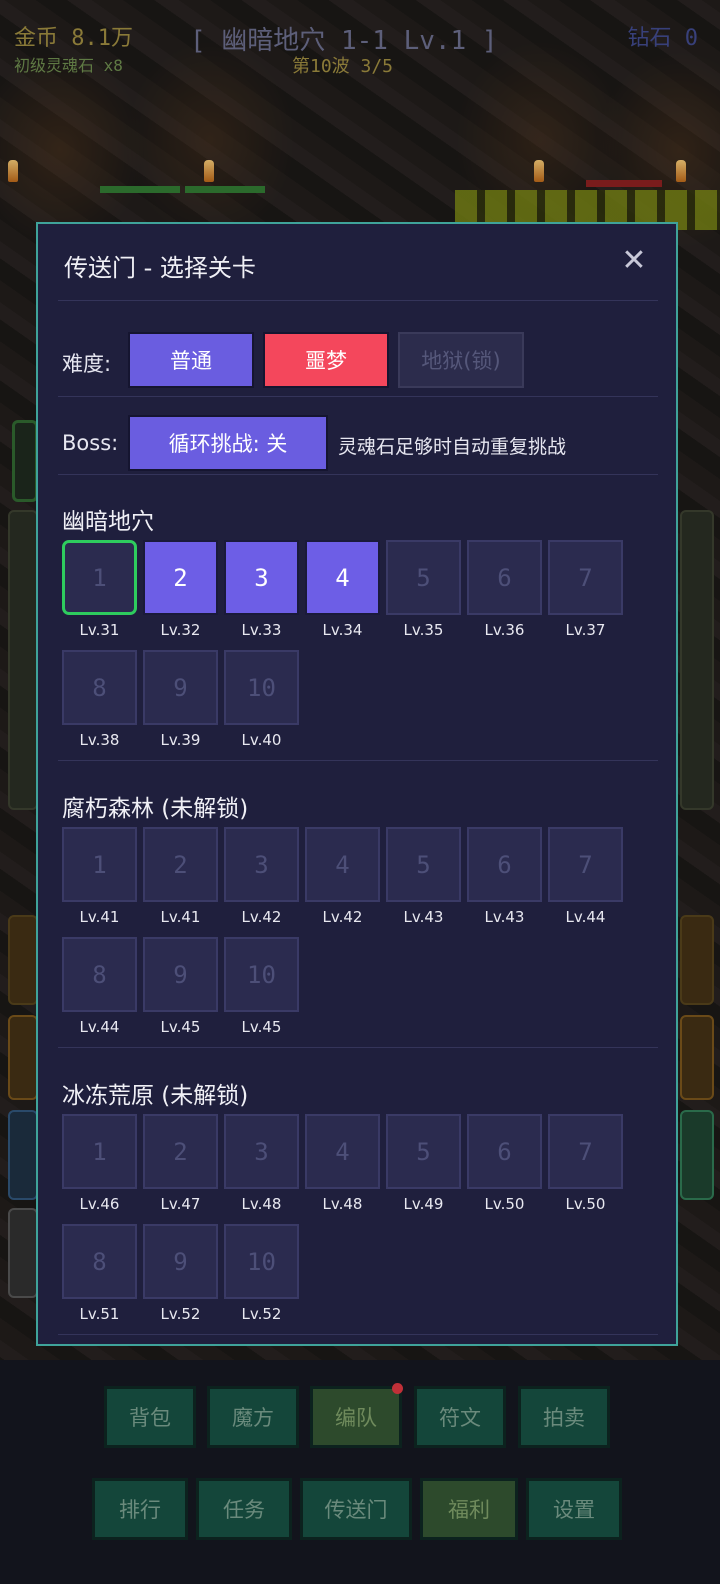  What do you see at coordinates (697, 660) in the screenshot?
I see `right-side-panel` at bounding box center [697, 660].